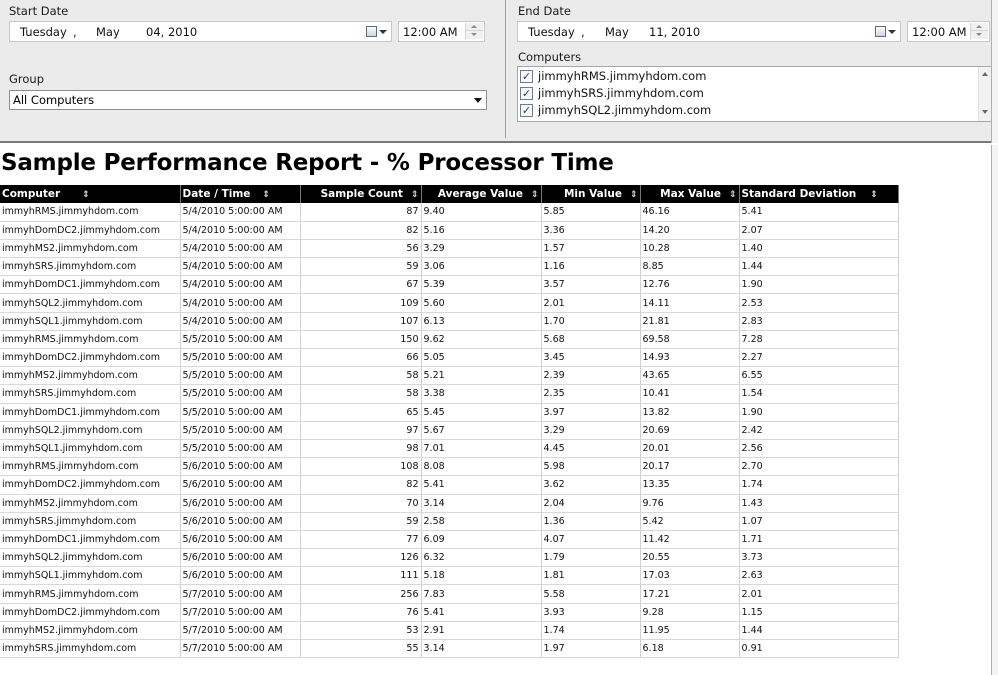 Image resolution: width=998 pixels, height=675 pixels. Describe the element at coordinates (481, 430) in the screenshot. I see `cell-average-value: 5.67` at that location.